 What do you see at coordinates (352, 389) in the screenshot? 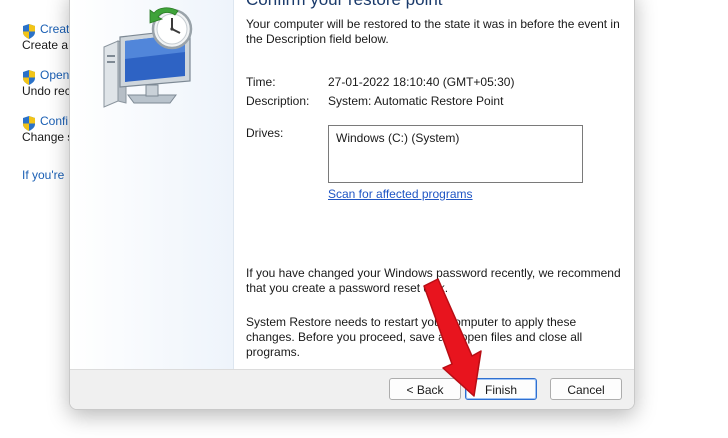
I see `dialog-button-bar: < Back Finish Cancel` at bounding box center [352, 389].